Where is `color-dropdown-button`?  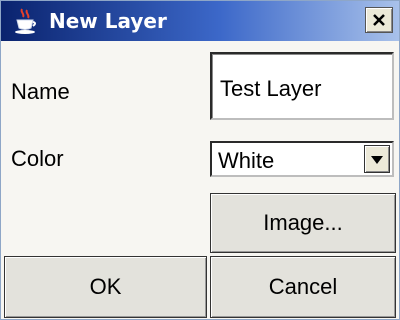 color-dropdown-button is located at coordinates (377, 159).